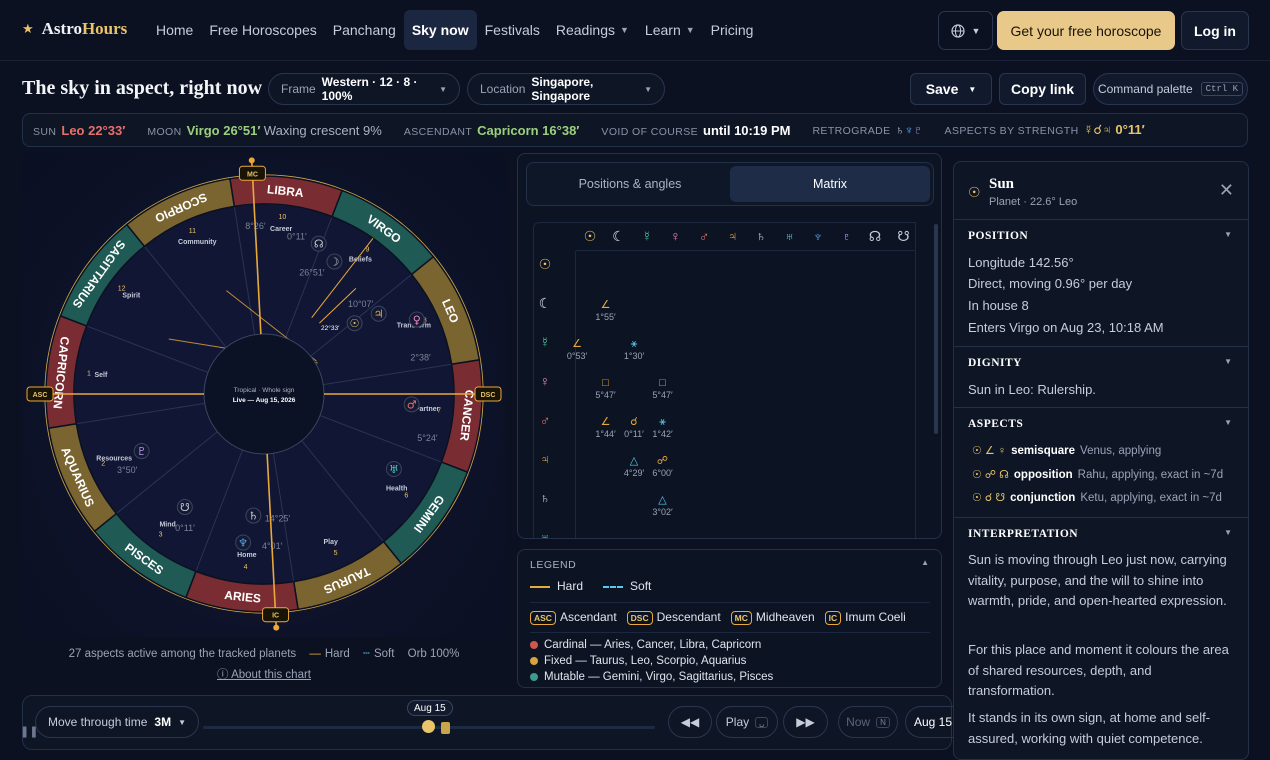  I want to click on matrix-col-glyph: ☉, so click(590, 236).